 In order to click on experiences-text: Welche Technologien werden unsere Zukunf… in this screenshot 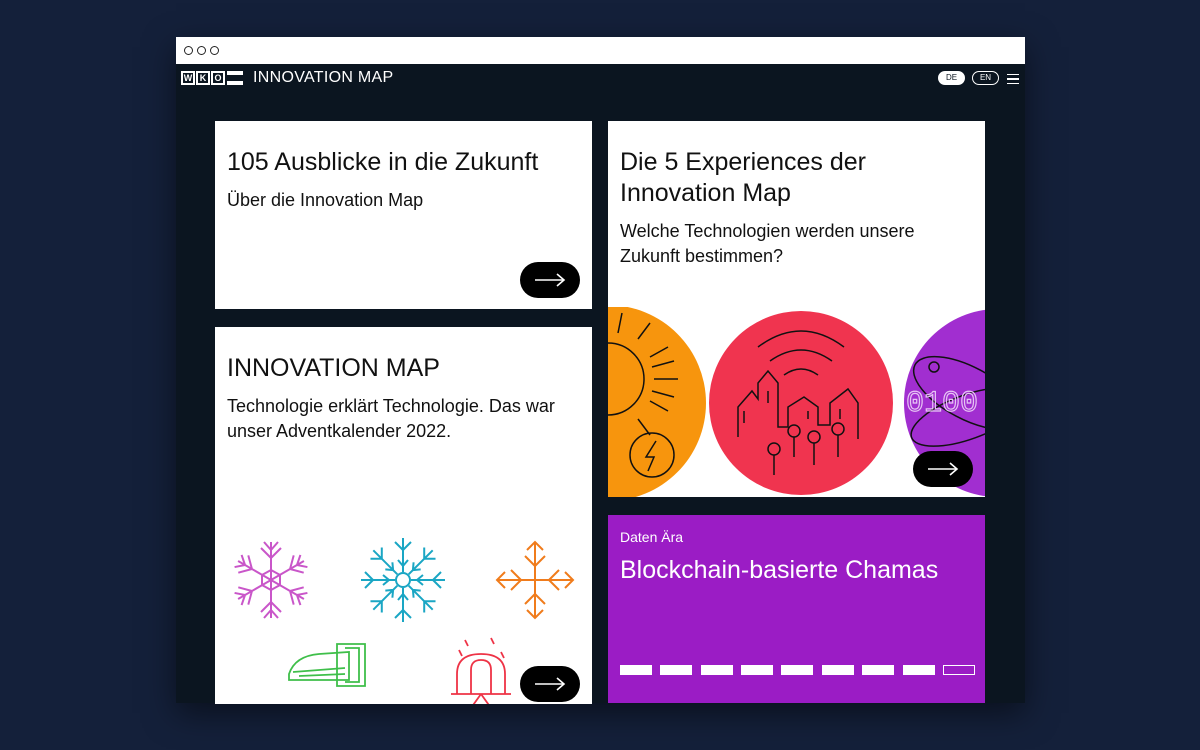, I will do `click(767, 243)`.